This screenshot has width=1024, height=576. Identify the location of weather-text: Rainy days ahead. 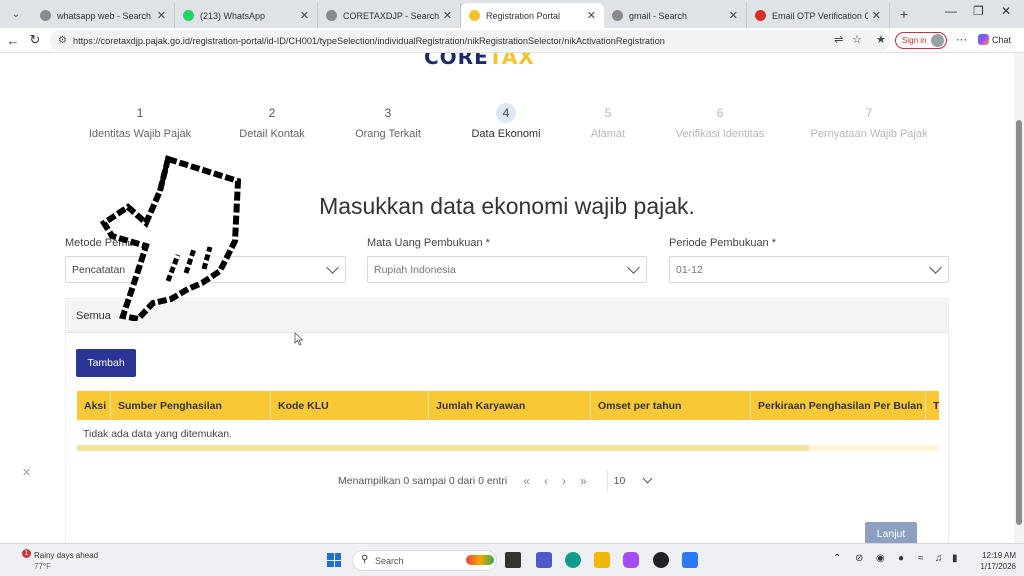
(66, 555).